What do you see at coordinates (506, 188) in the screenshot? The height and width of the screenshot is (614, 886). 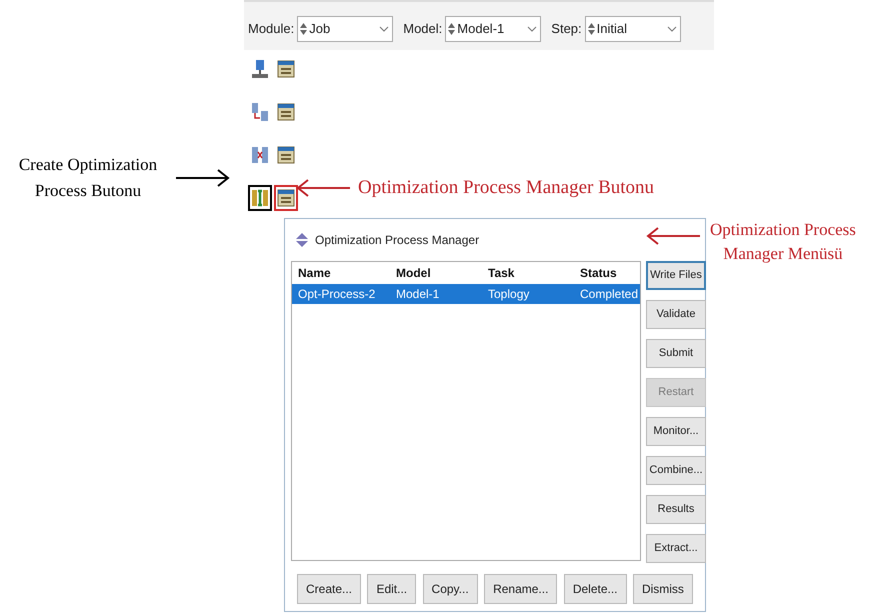 I see `annotation-label: Optimization Process Manager Butonu` at bounding box center [506, 188].